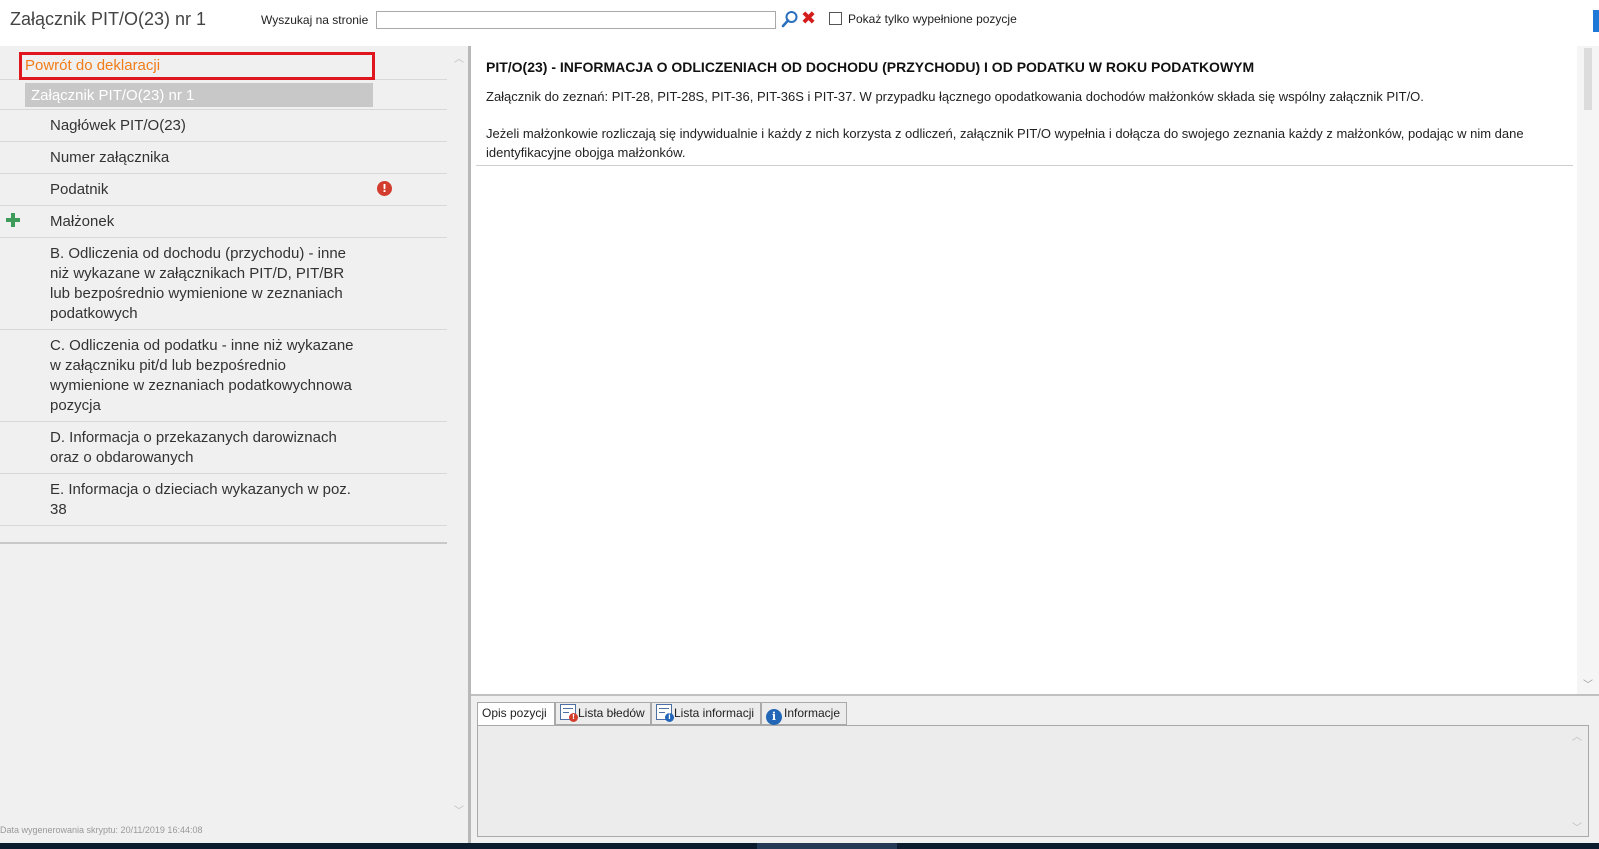 This screenshot has width=1599, height=849. I want to click on filled-only-label: Pokaż tylko wypełnione pozycje, so click(932, 19).